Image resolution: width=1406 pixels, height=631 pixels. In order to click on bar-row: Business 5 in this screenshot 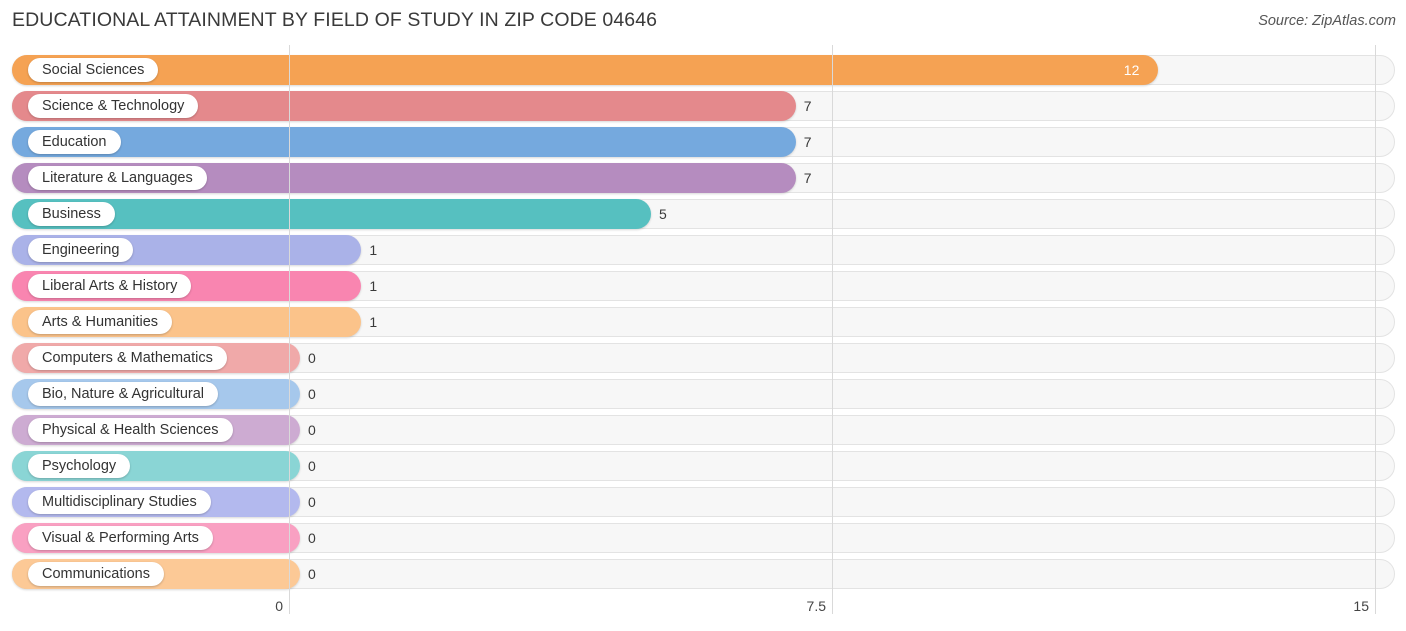, I will do `click(703, 214)`.